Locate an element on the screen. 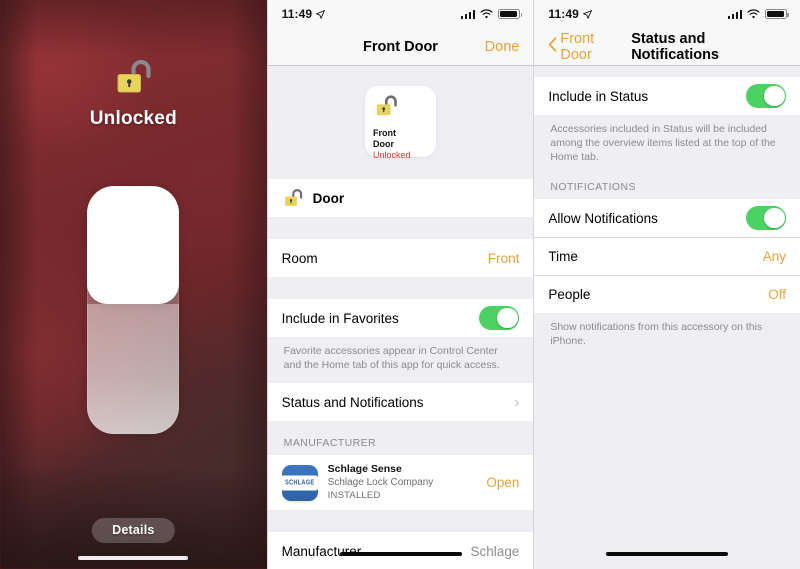  navigation-bar: Front Door Status and Notifications is located at coordinates (667, 47).